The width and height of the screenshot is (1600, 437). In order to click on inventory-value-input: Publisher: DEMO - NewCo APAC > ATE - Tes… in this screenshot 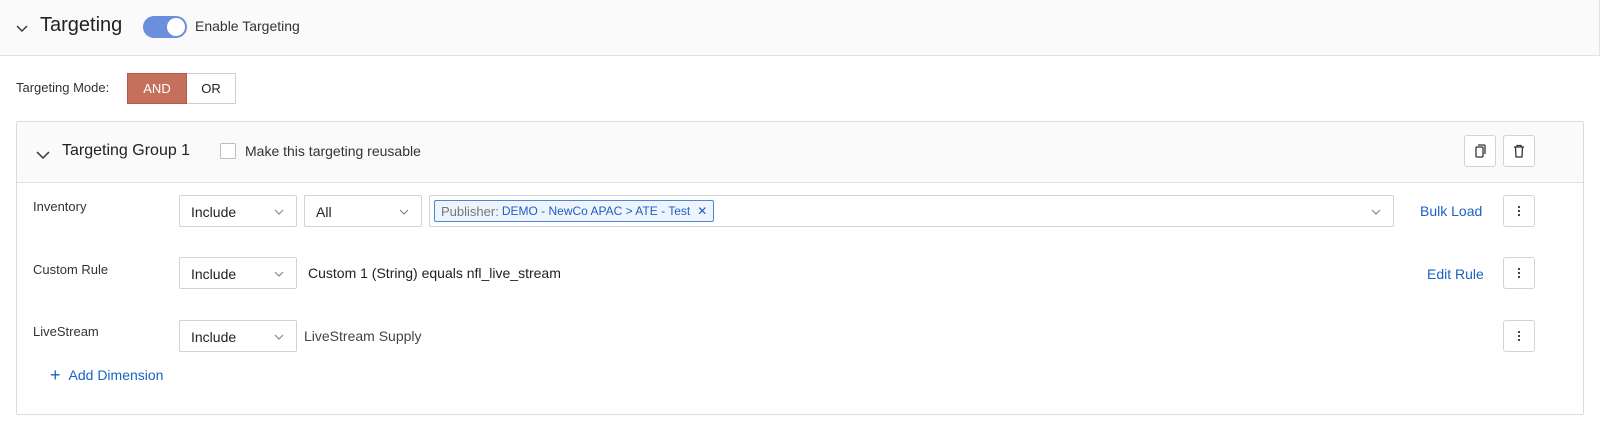, I will do `click(911, 211)`.